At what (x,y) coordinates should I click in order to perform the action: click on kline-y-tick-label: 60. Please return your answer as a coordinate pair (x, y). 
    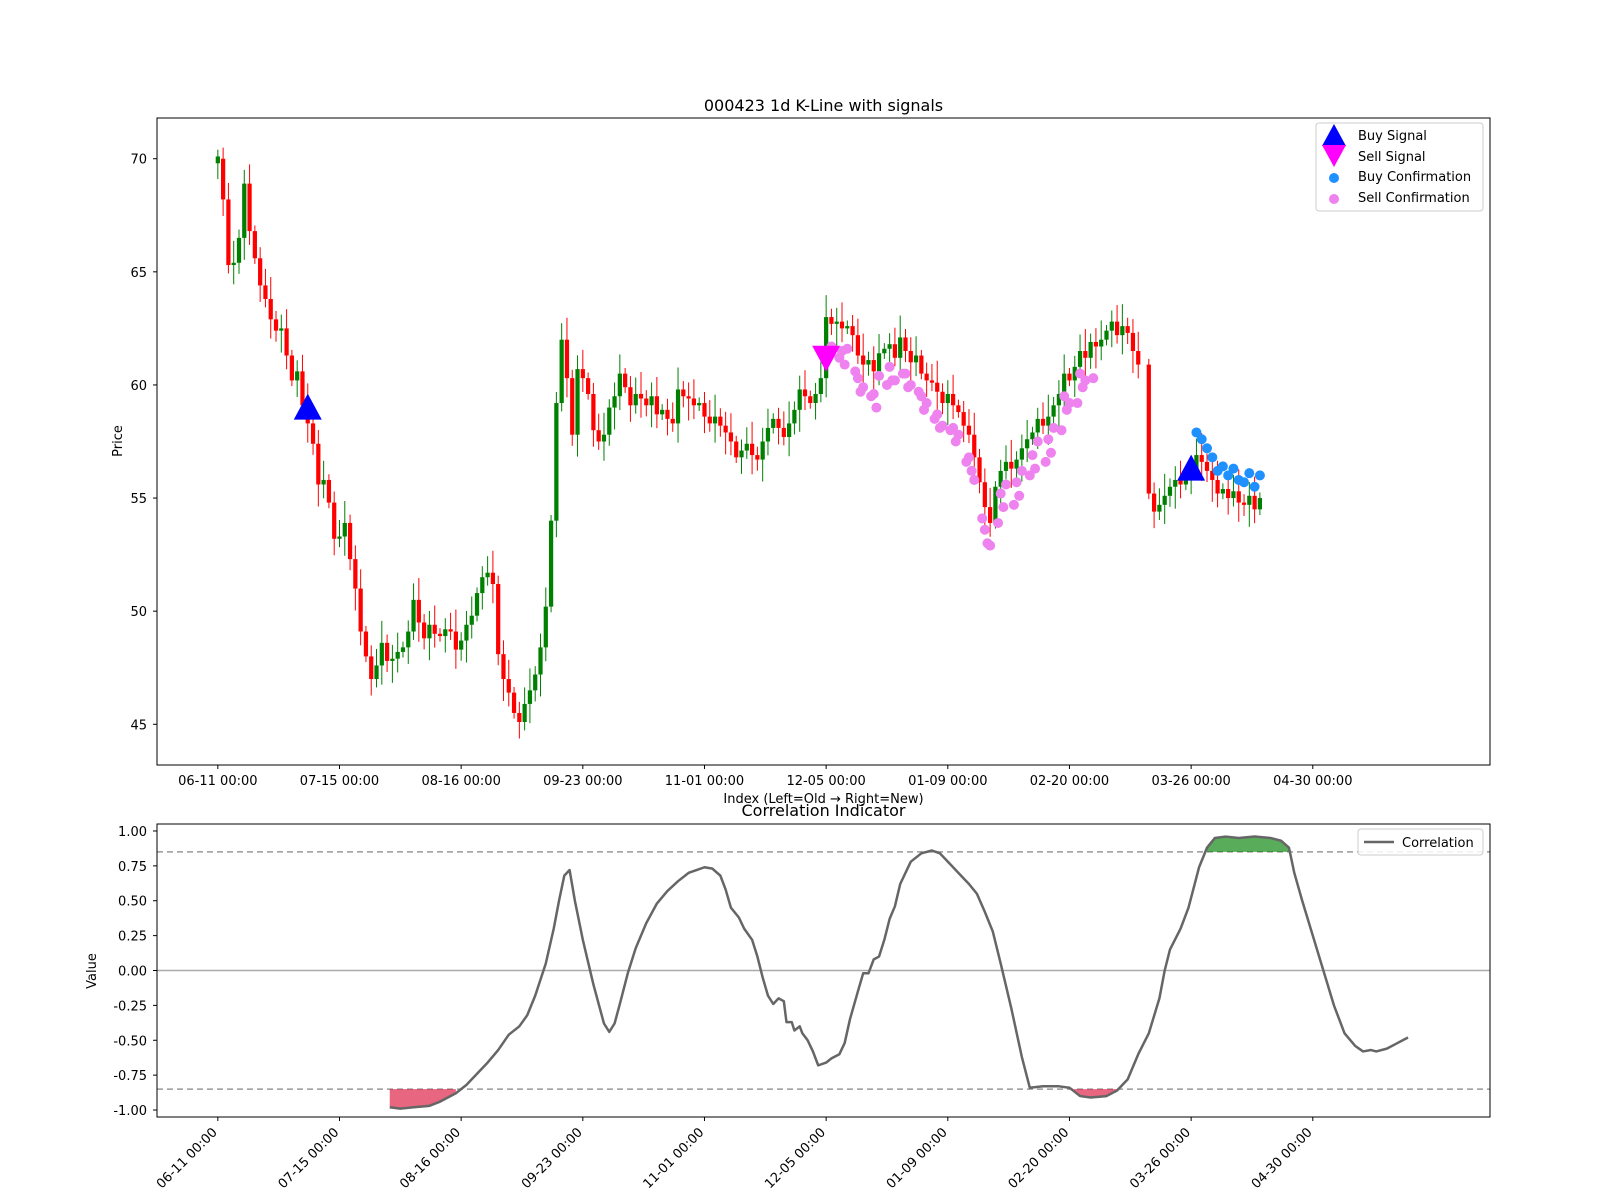
    Looking at the image, I should click on (138, 386).